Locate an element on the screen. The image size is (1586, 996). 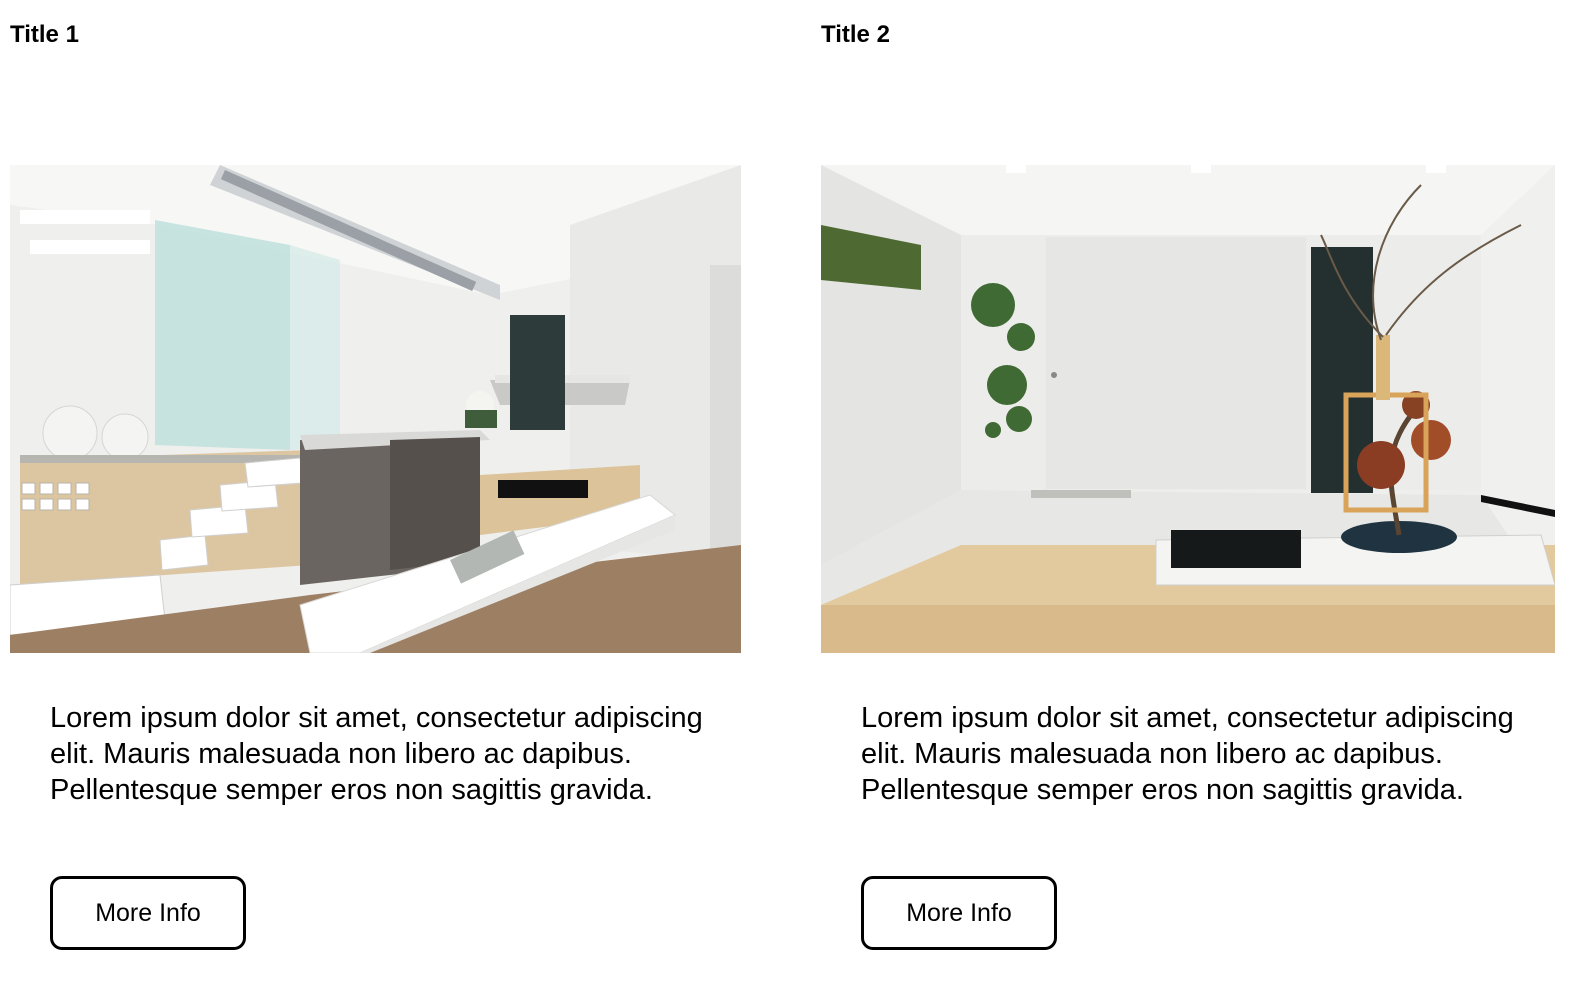
card-title: Title 1 is located at coordinates (44, 34).